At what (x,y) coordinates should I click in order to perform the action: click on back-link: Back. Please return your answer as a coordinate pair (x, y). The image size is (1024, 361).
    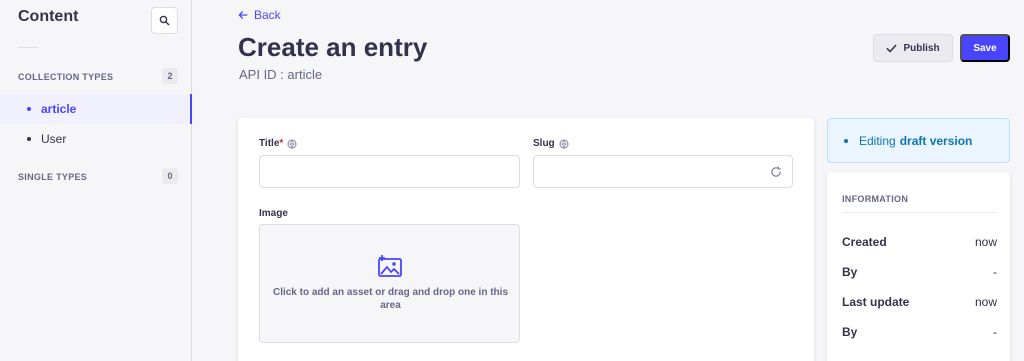
    Looking at the image, I should click on (259, 15).